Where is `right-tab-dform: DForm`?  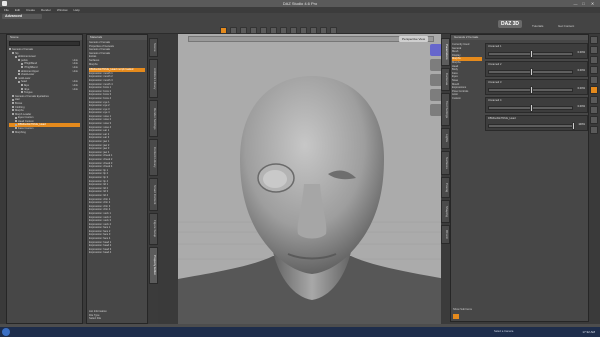 right-tab-dform: DForm is located at coordinates (445, 234).